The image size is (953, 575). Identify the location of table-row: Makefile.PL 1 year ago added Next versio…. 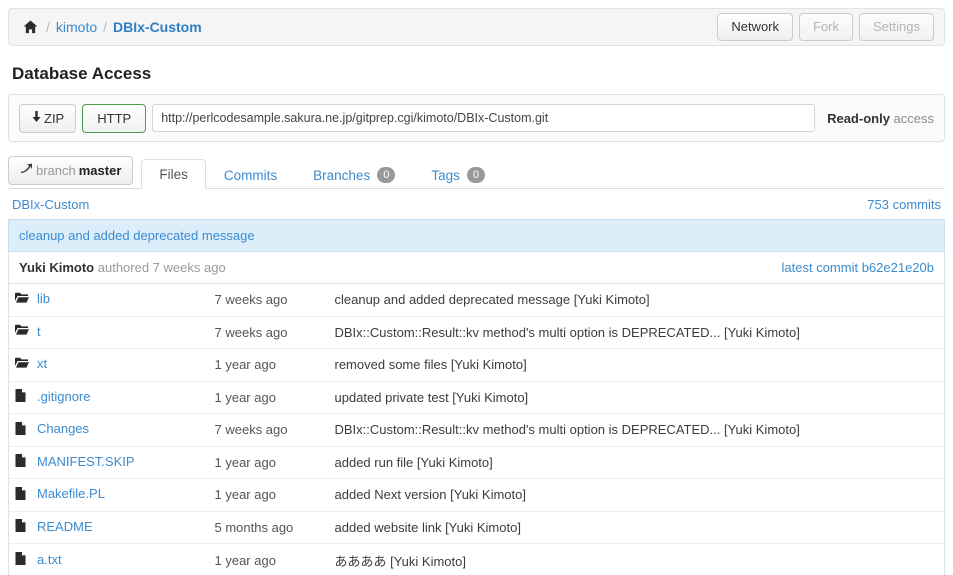
(476, 495).